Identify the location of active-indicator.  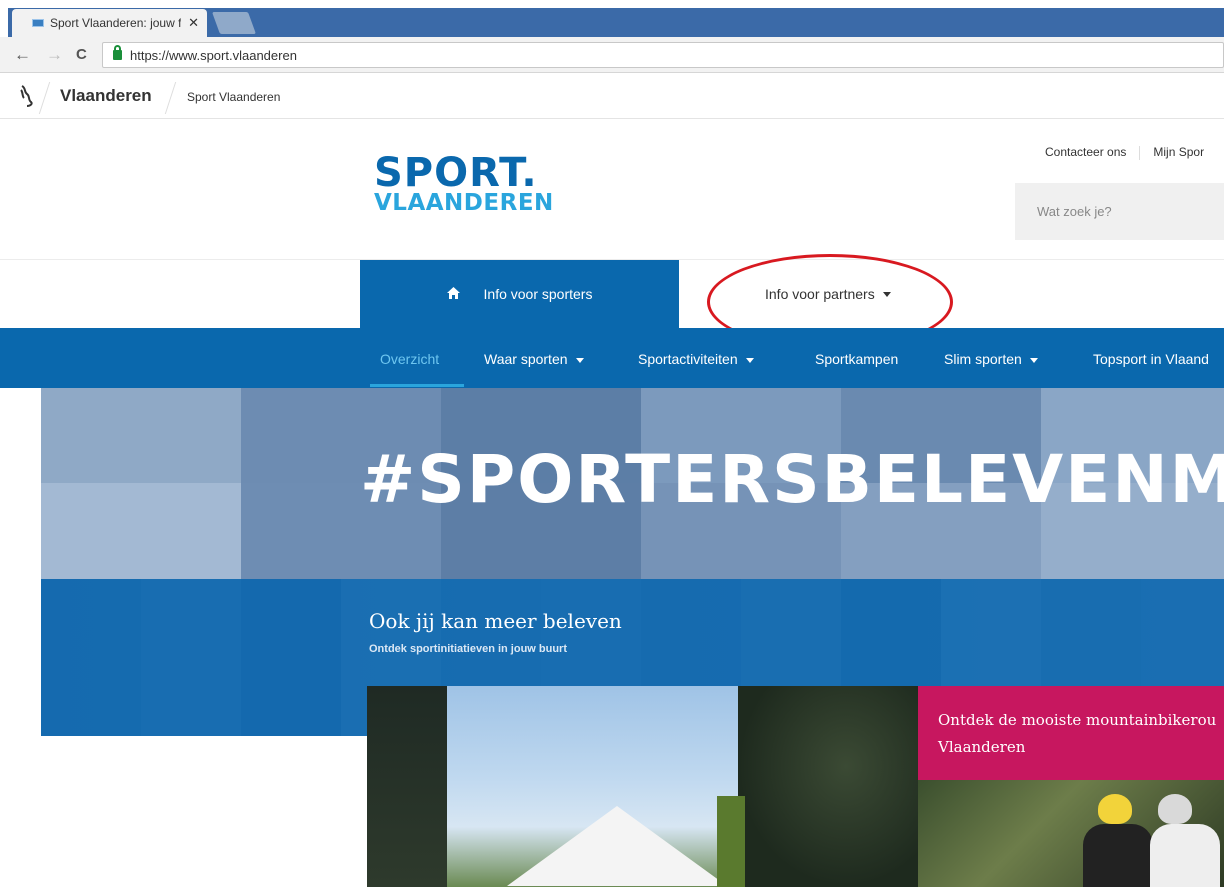
(417, 385).